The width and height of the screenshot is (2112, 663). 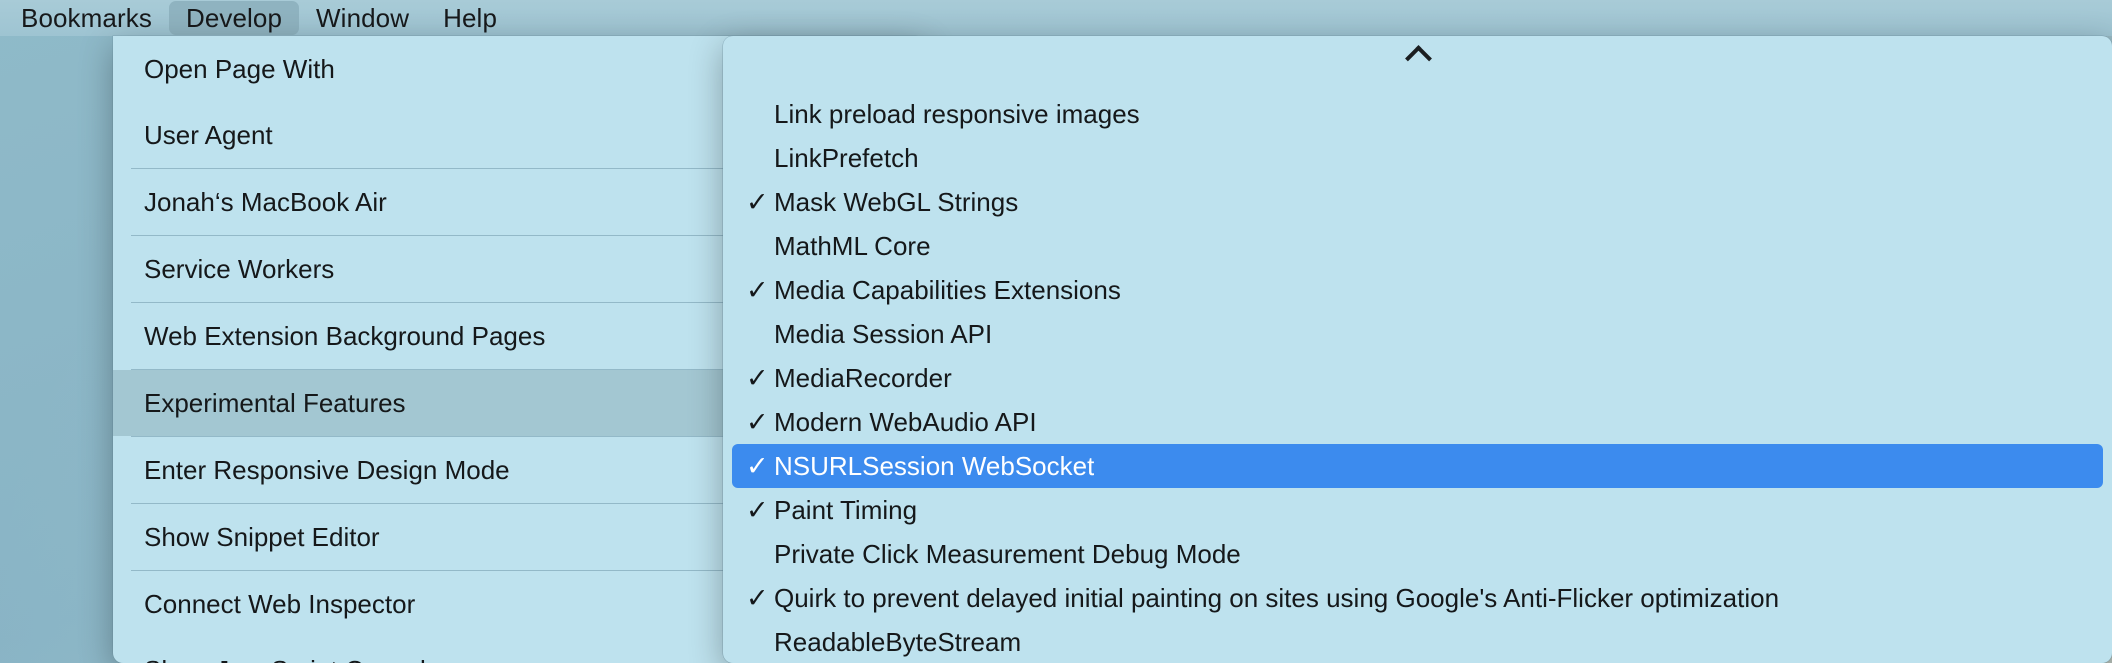 I want to click on menu-item-label: Show JavaScript Console, so click(x=292, y=659).